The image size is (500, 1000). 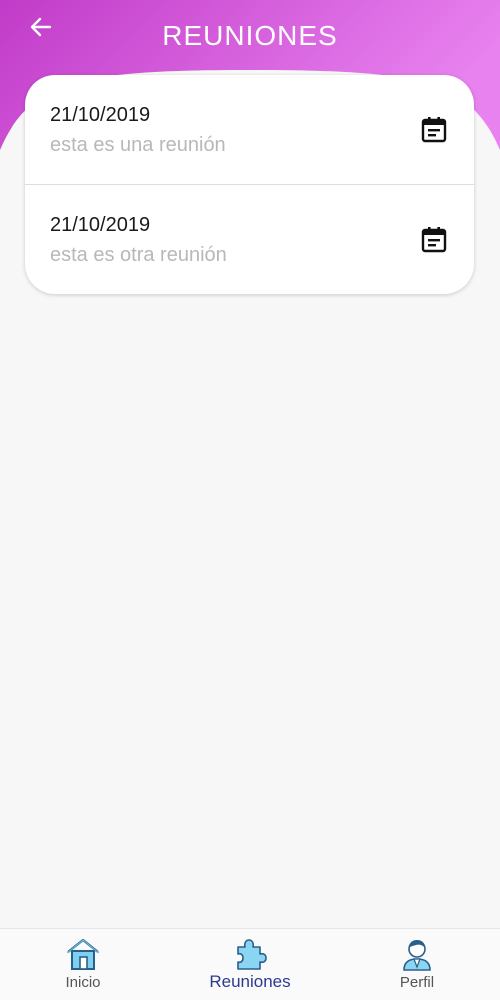 I want to click on puzzle-icon, so click(x=252, y=954).